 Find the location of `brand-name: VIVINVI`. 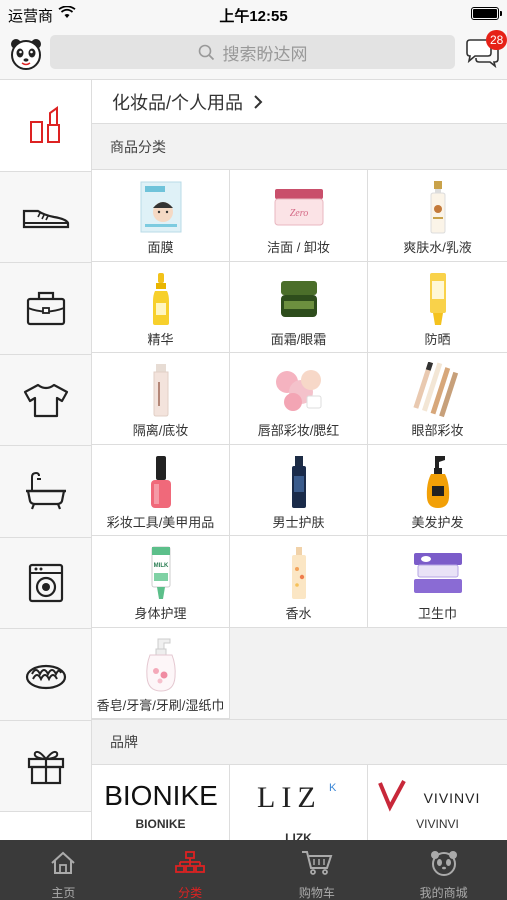

brand-name: VIVINVI is located at coordinates (437, 824).